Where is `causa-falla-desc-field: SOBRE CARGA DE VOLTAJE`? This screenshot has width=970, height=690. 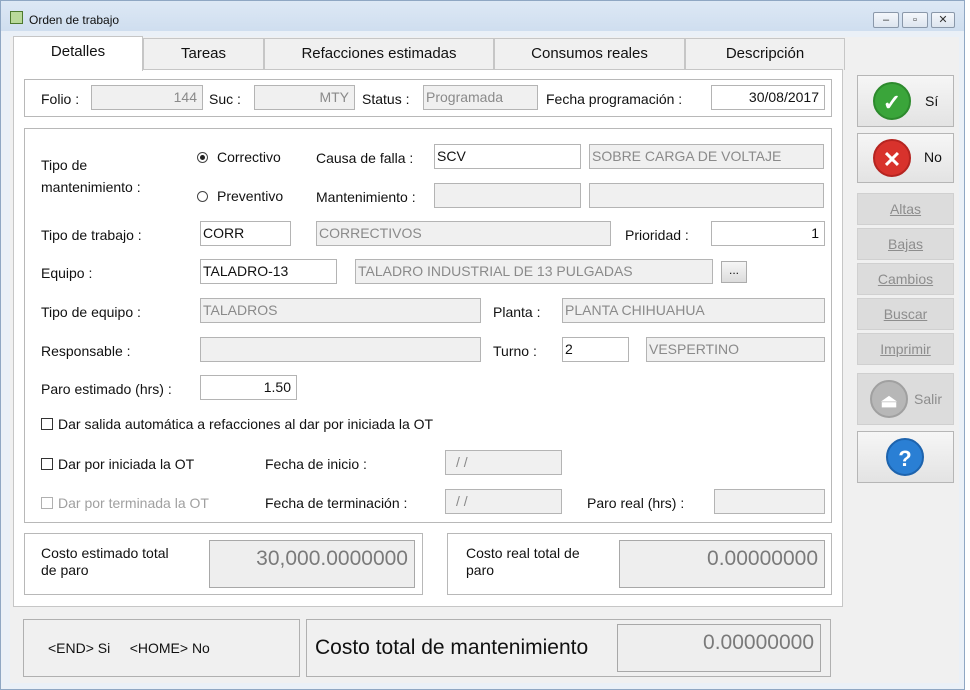 causa-falla-desc-field: SOBRE CARGA DE VOLTAJE is located at coordinates (706, 156).